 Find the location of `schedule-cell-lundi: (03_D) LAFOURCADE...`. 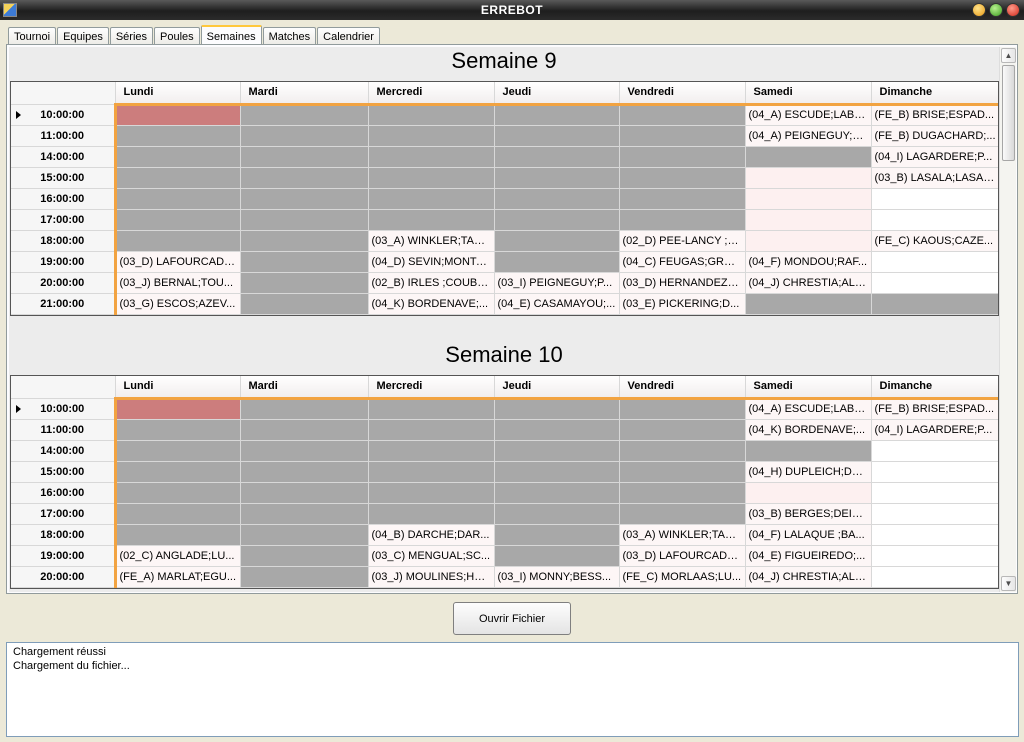

schedule-cell-lundi: (03_D) LAFOURCADE... is located at coordinates (178, 262).